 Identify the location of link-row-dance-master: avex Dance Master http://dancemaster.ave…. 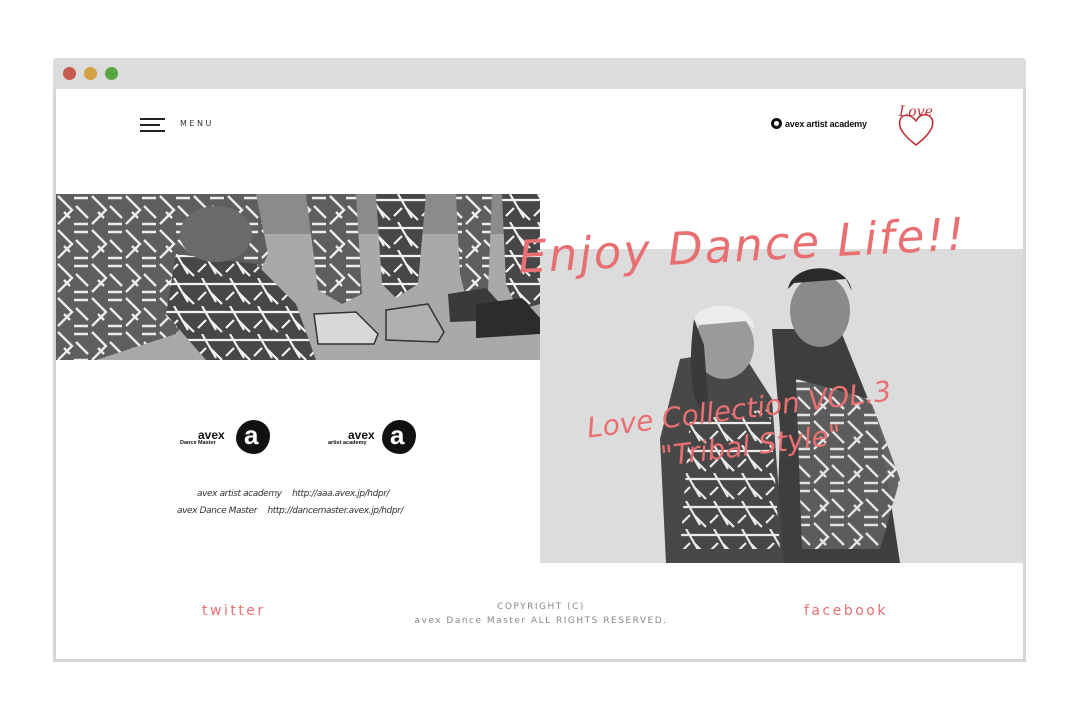
(290, 511).